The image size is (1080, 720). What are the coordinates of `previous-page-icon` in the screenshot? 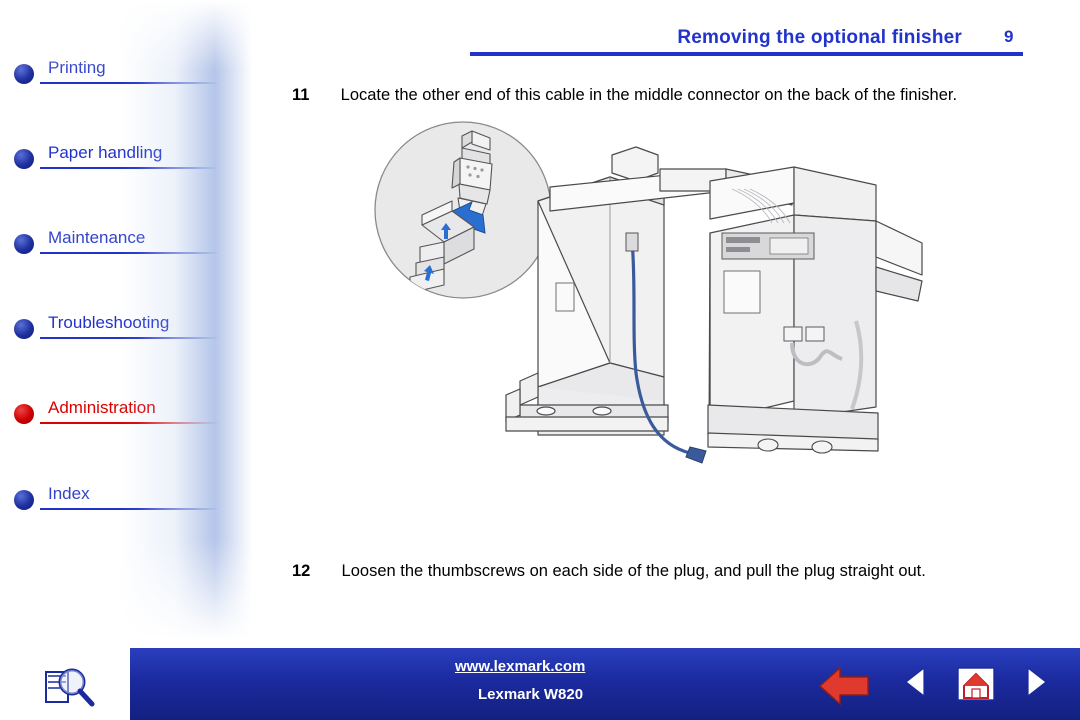 It's located at (917, 682).